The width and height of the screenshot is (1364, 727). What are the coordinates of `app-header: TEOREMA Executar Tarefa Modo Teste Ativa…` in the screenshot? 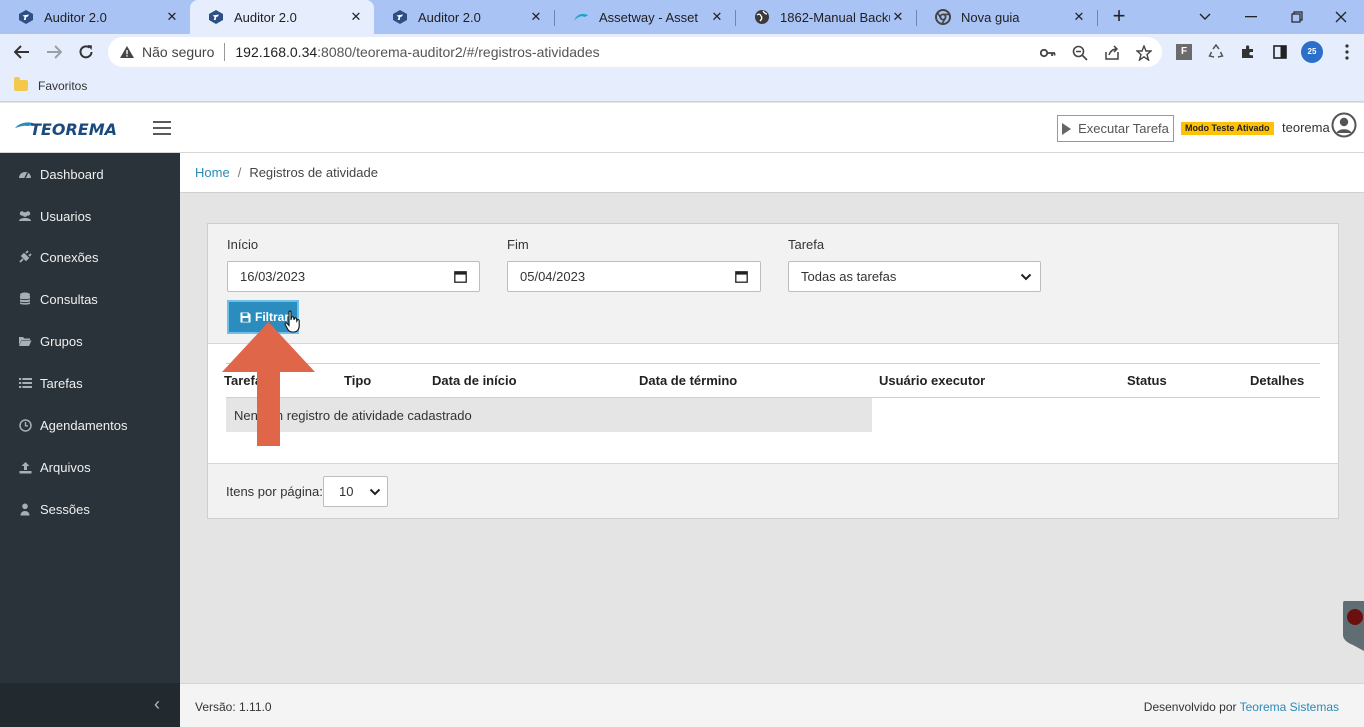 It's located at (682, 128).